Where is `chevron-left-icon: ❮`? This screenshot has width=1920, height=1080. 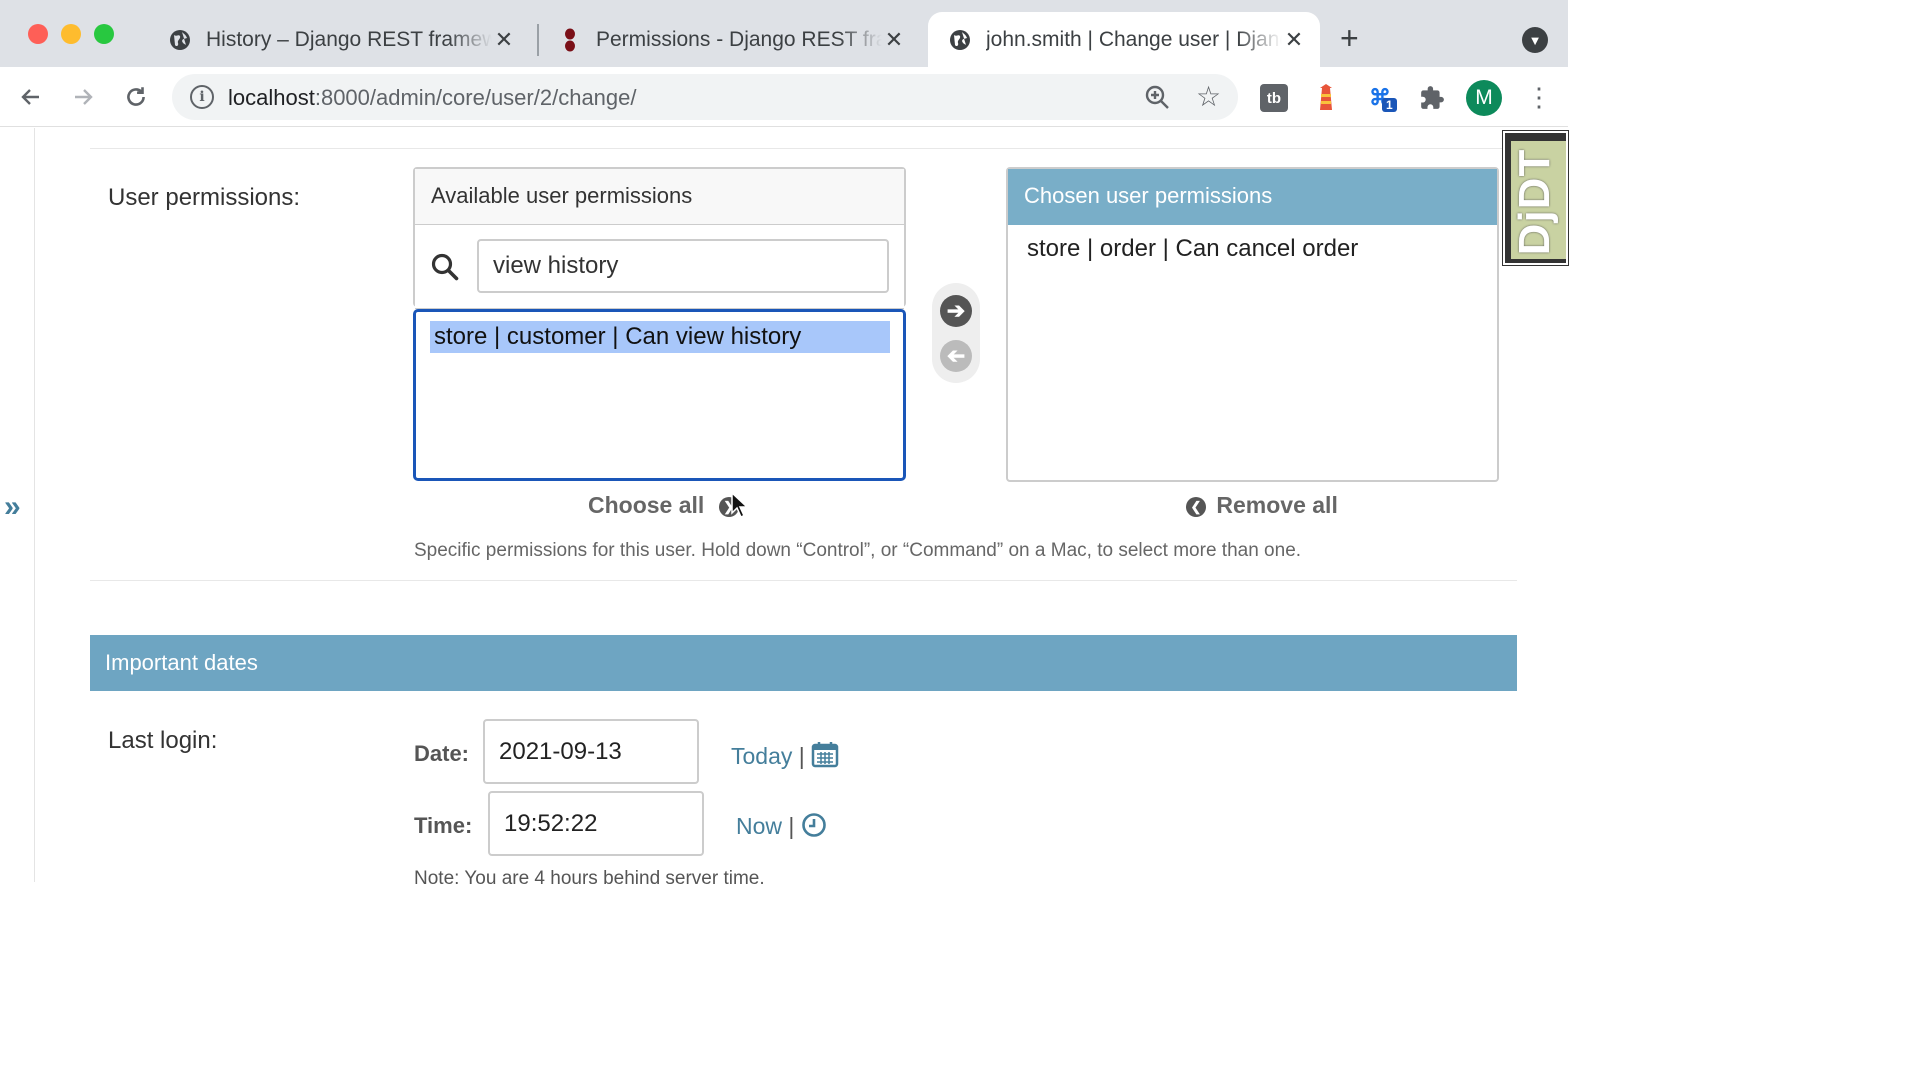
chevron-left-icon: ❮ is located at coordinates (1196, 506).